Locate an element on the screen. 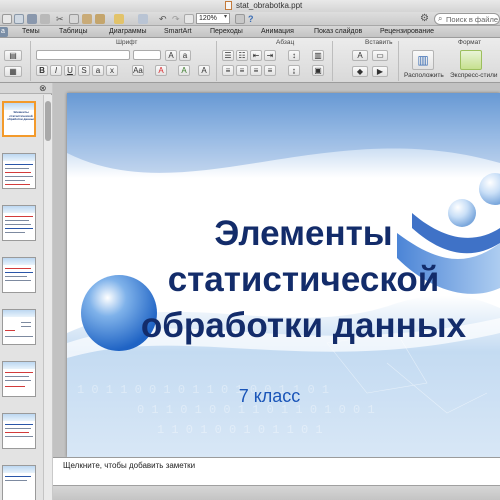 The image size is (500, 500). close-panel-icon: ⊗ is located at coordinates (44, 88).